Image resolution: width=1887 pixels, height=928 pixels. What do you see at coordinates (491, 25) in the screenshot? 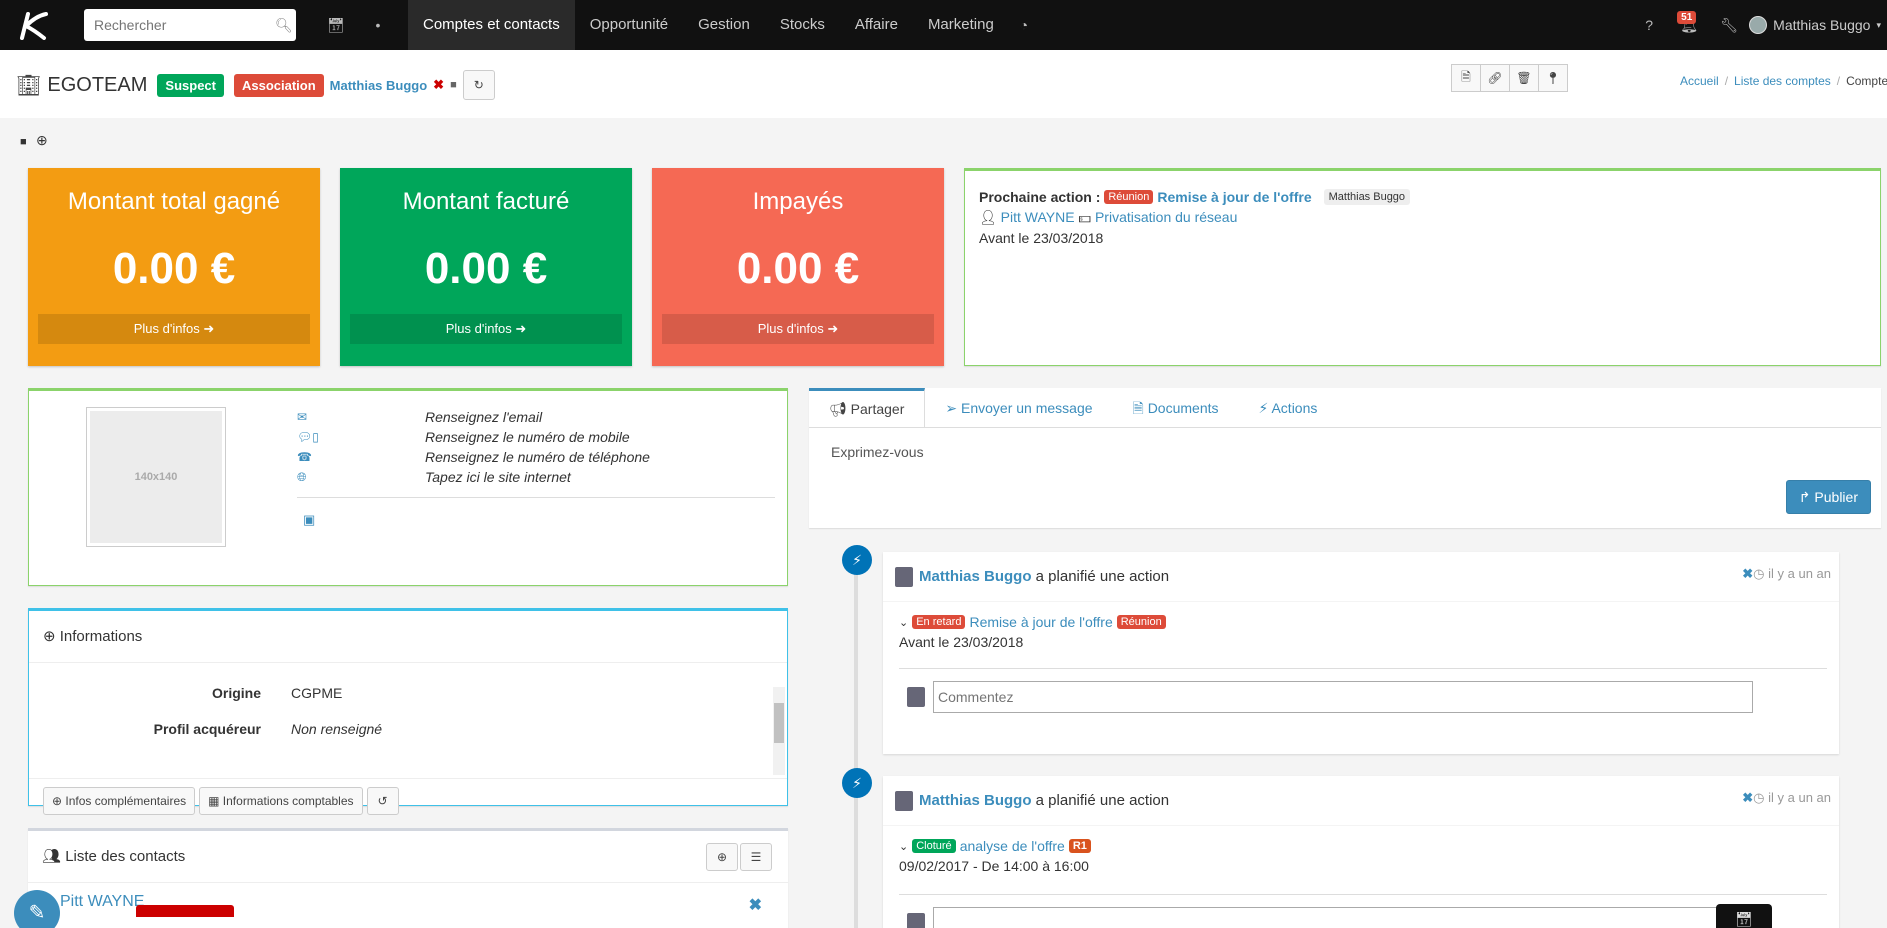
I see `nav-comptes-contacts: Comptes et contacts` at bounding box center [491, 25].